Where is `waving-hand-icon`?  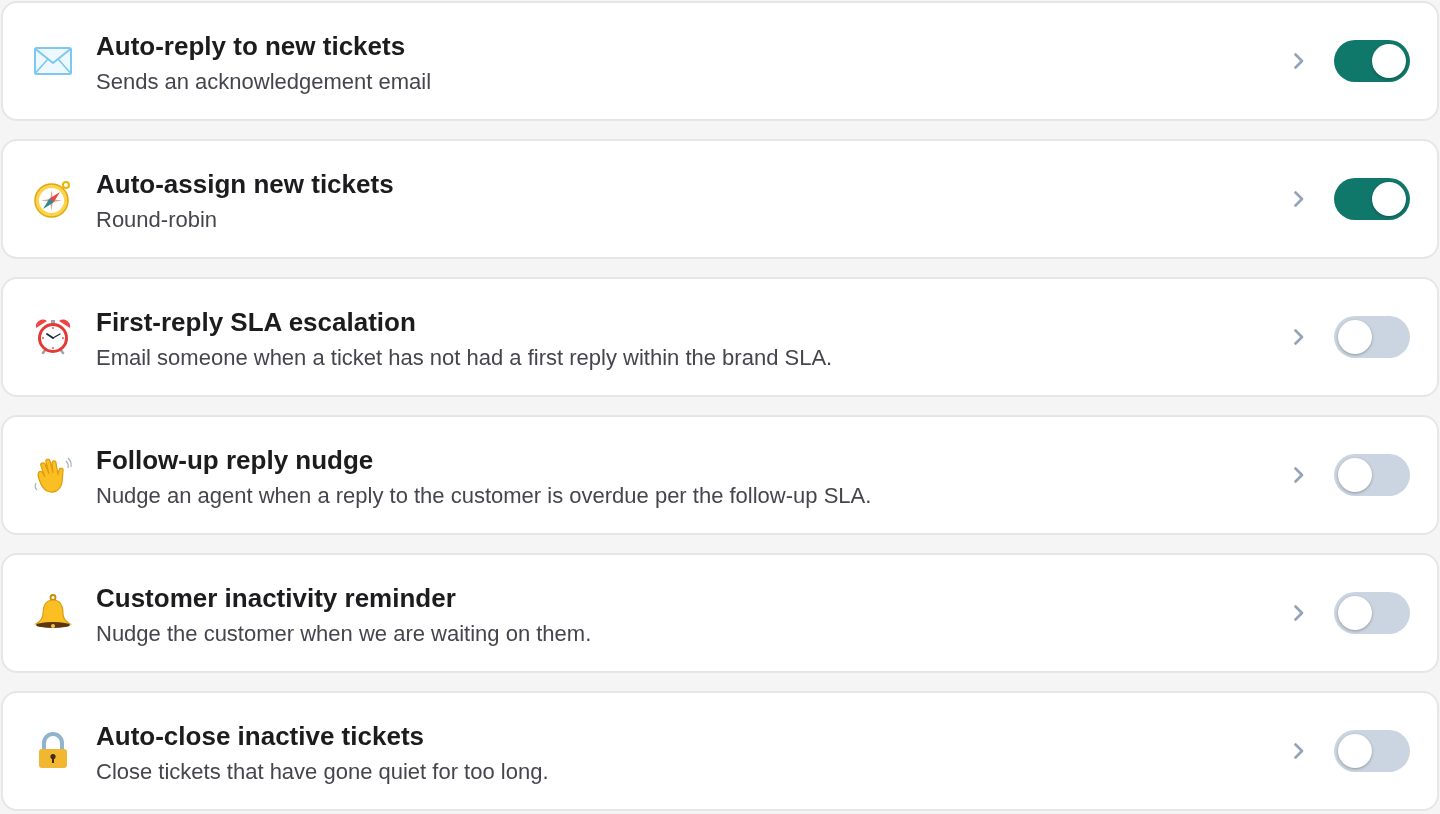
waving-hand-icon is located at coordinates (53, 475).